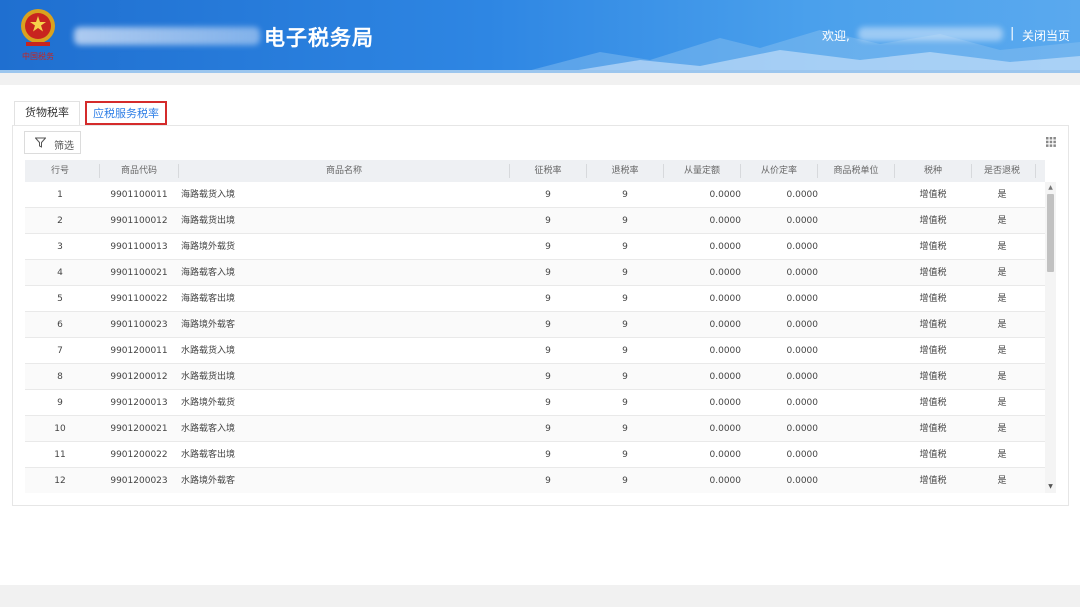 The image size is (1080, 607). I want to click on column-divider, so click(1035, 171).